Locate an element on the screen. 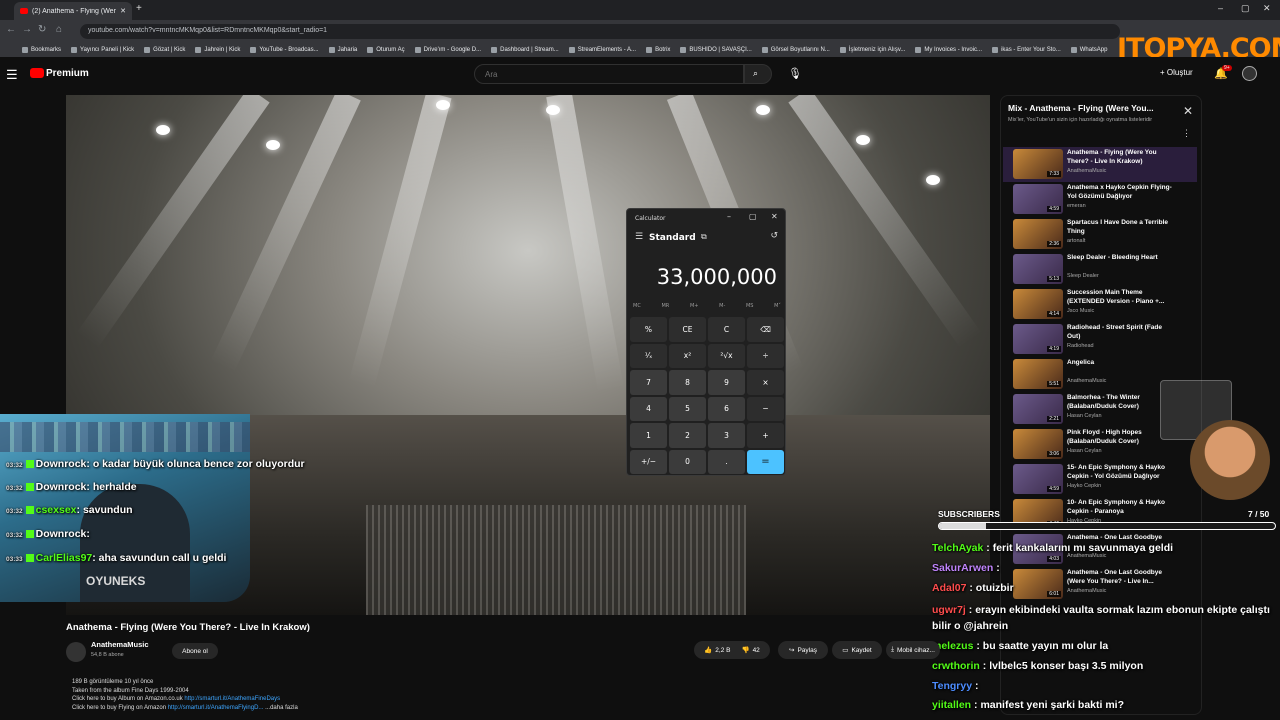 This screenshot has height=720, width=1280. calc-key: 6 is located at coordinates (726, 408).